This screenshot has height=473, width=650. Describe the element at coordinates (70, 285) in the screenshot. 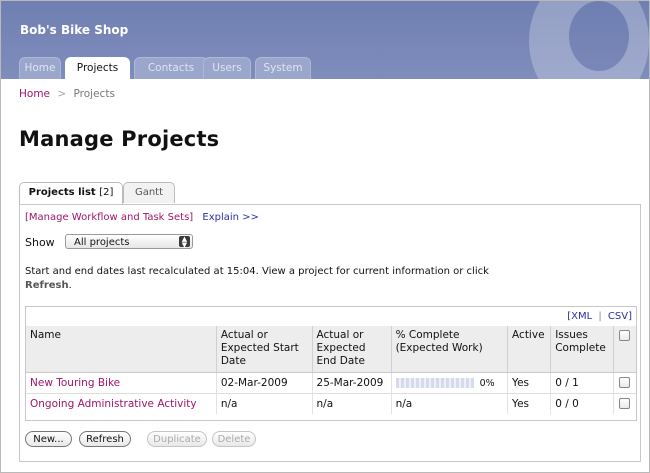

I see `recalc-info-trailing: .` at that location.